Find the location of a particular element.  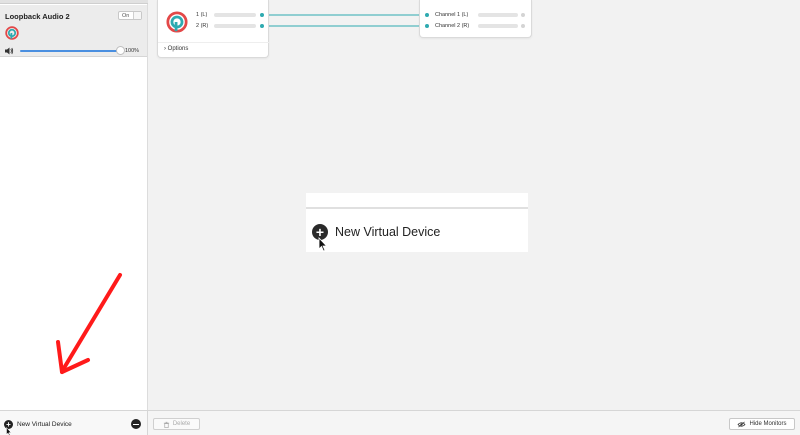

toggle-label: On is located at coordinates (126, 16).